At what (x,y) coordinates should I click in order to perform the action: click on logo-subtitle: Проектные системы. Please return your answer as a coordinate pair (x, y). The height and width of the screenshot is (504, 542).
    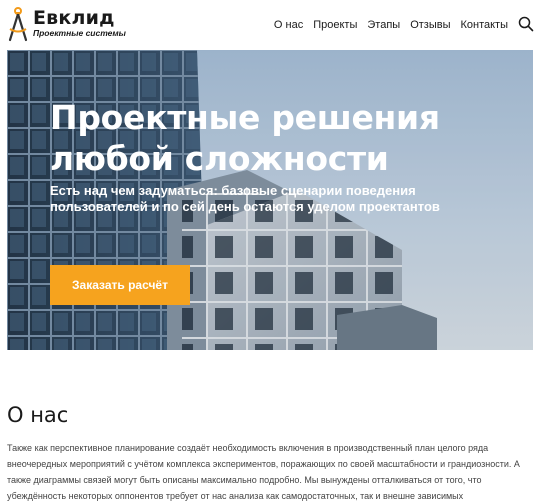
    Looking at the image, I should click on (79, 33).